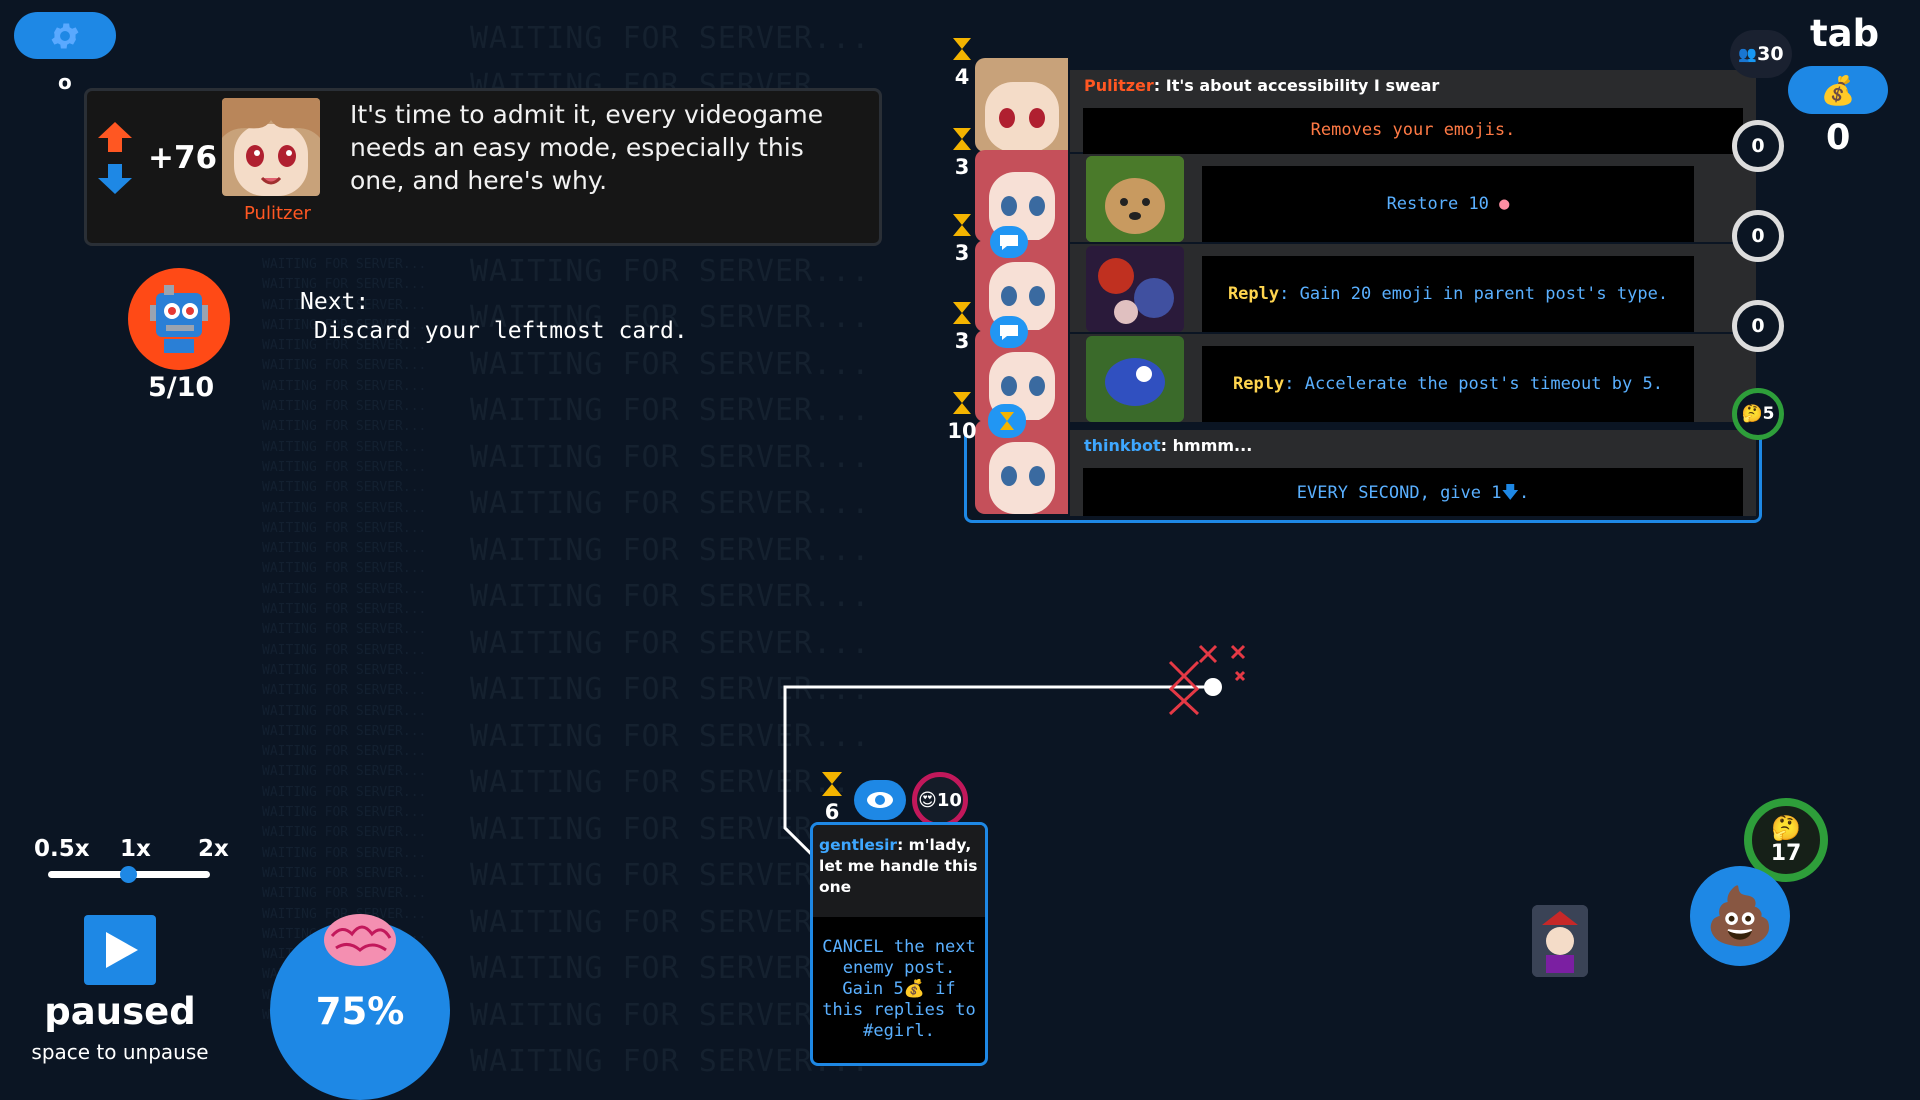 The width and height of the screenshot is (1920, 1100). What do you see at coordinates (927, 800) in the screenshot?
I see `heart-eyes-icon: 😍` at bounding box center [927, 800].